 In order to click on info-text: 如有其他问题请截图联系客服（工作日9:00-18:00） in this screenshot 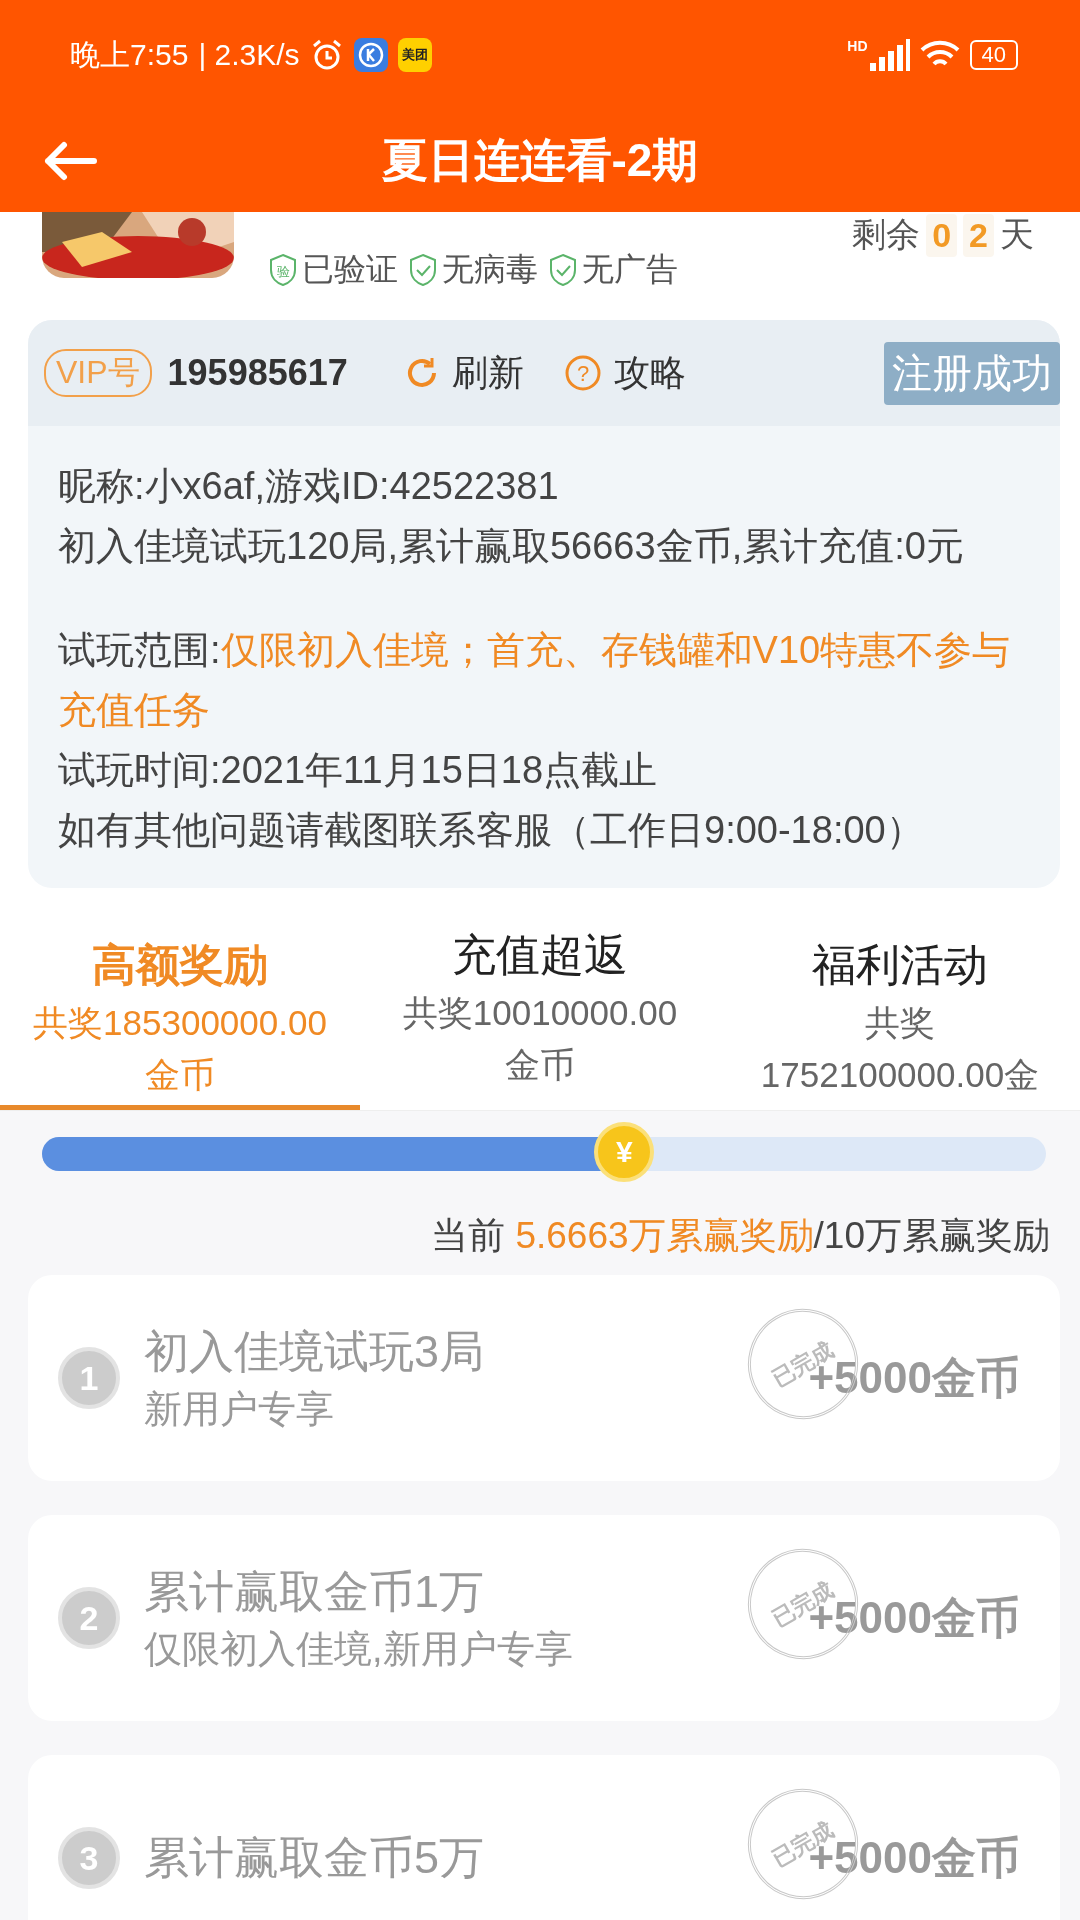, I will do `click(491, 830)`.